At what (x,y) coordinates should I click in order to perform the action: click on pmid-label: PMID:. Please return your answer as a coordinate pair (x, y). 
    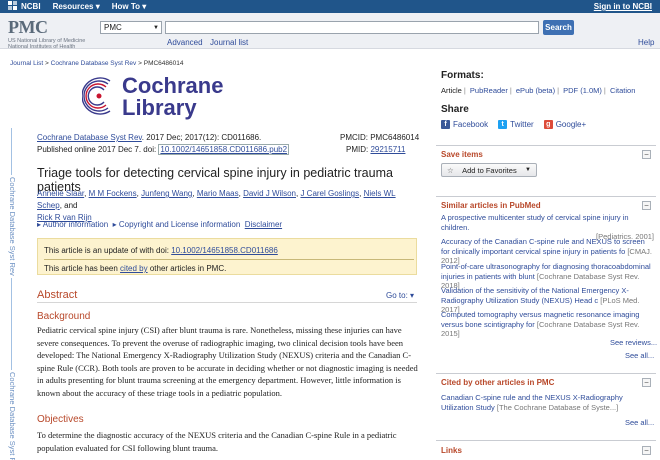
    Looking at the image, I should click on (358, 149).